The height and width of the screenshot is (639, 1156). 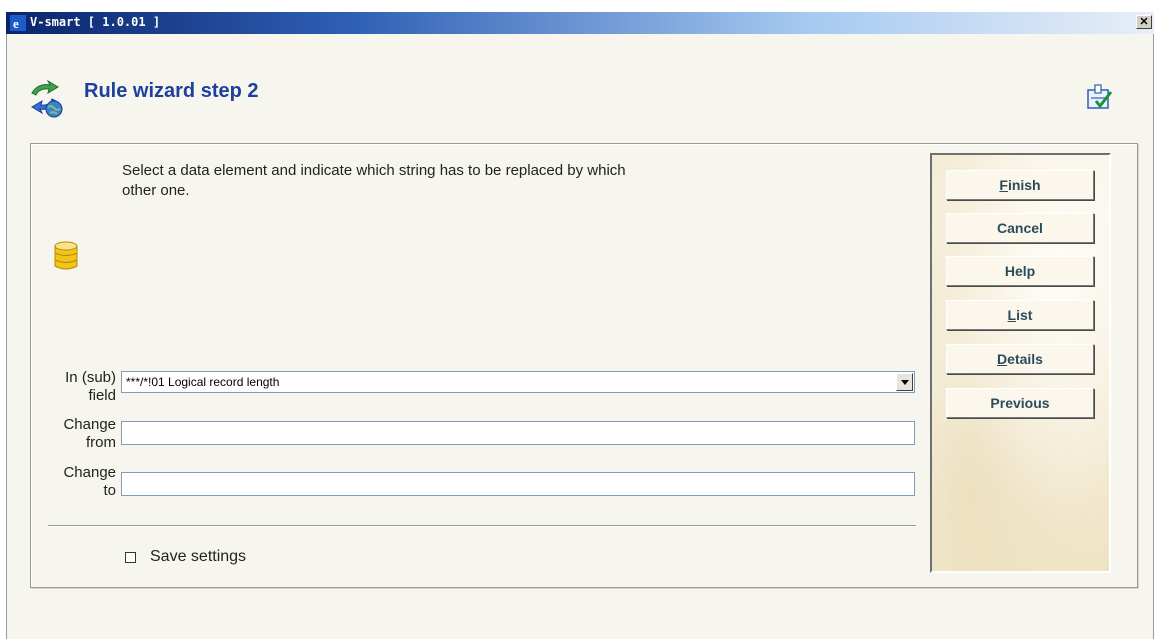 What do you see at coordinates (518, 433) in the screenshot?
I see `change-from-input` at bounding box center [518, 433].